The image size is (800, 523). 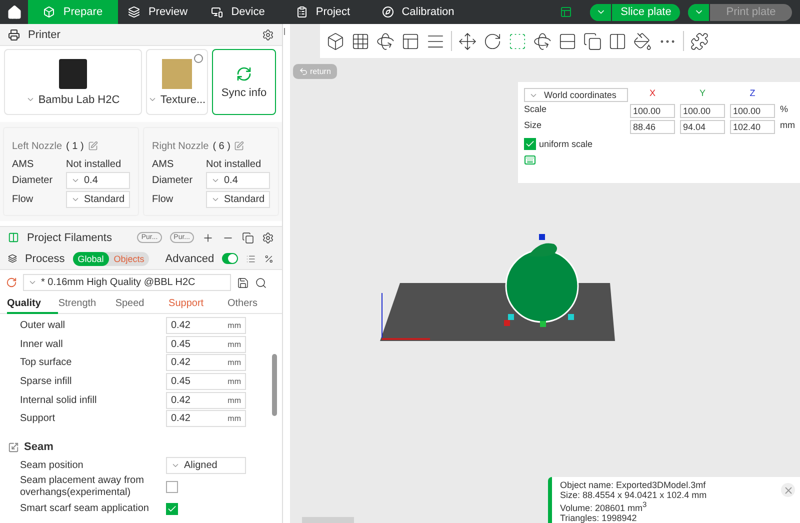 I want to click on settings-tab: Support, so click(x=198, y=304).